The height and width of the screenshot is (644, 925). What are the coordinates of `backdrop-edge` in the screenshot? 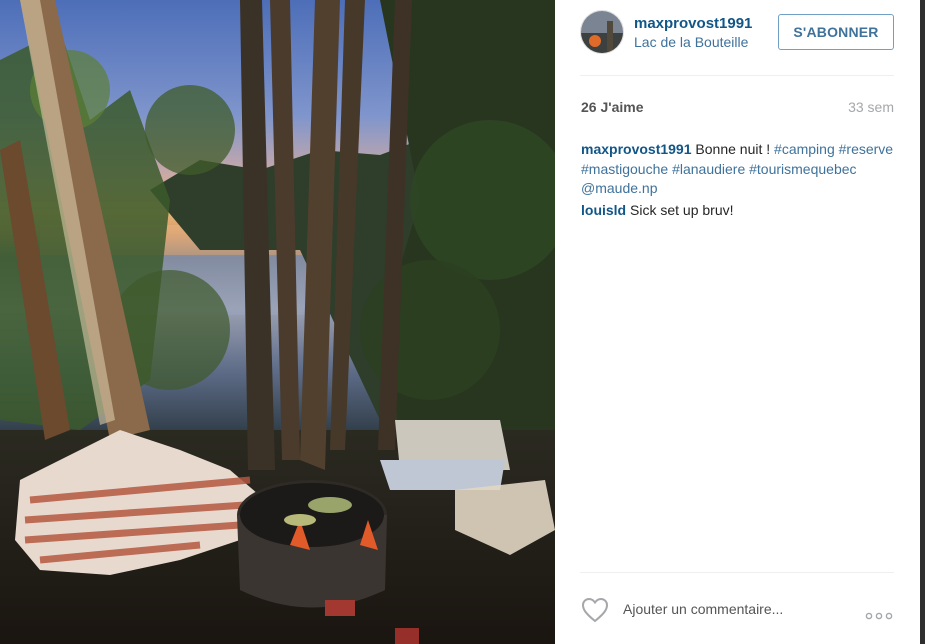 It's located at (922, 322).